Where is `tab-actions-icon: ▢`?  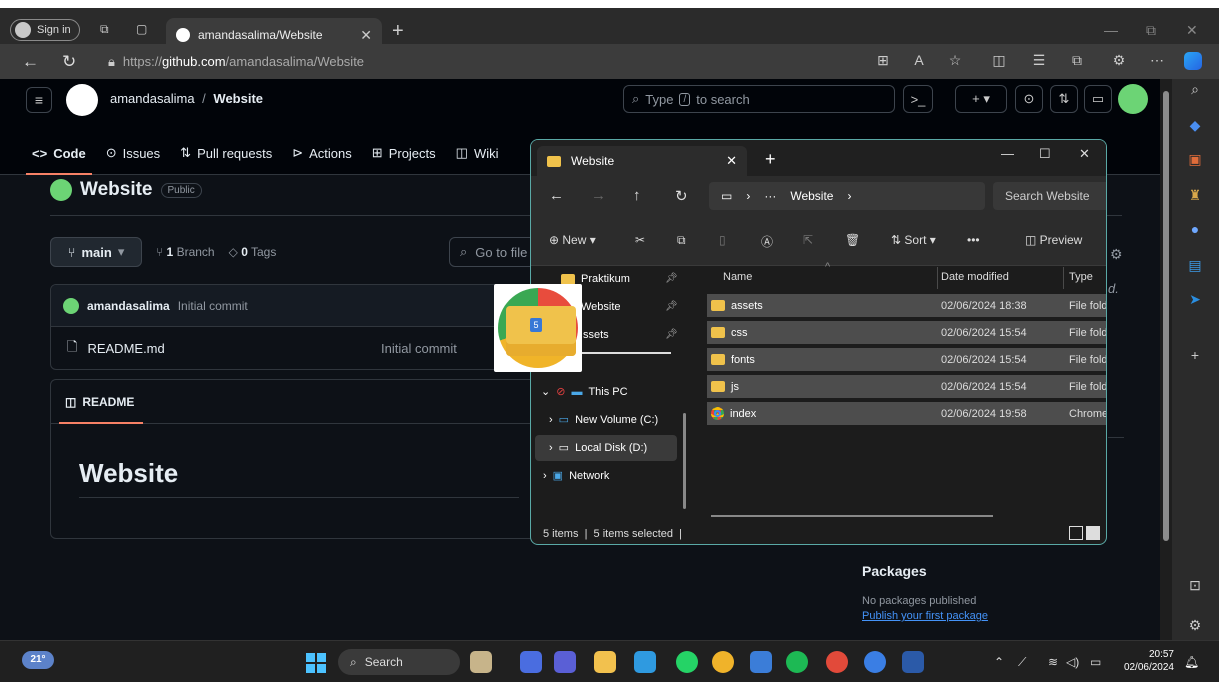
tab-actions-icon: ▢ is located at coordinates (145, 31).